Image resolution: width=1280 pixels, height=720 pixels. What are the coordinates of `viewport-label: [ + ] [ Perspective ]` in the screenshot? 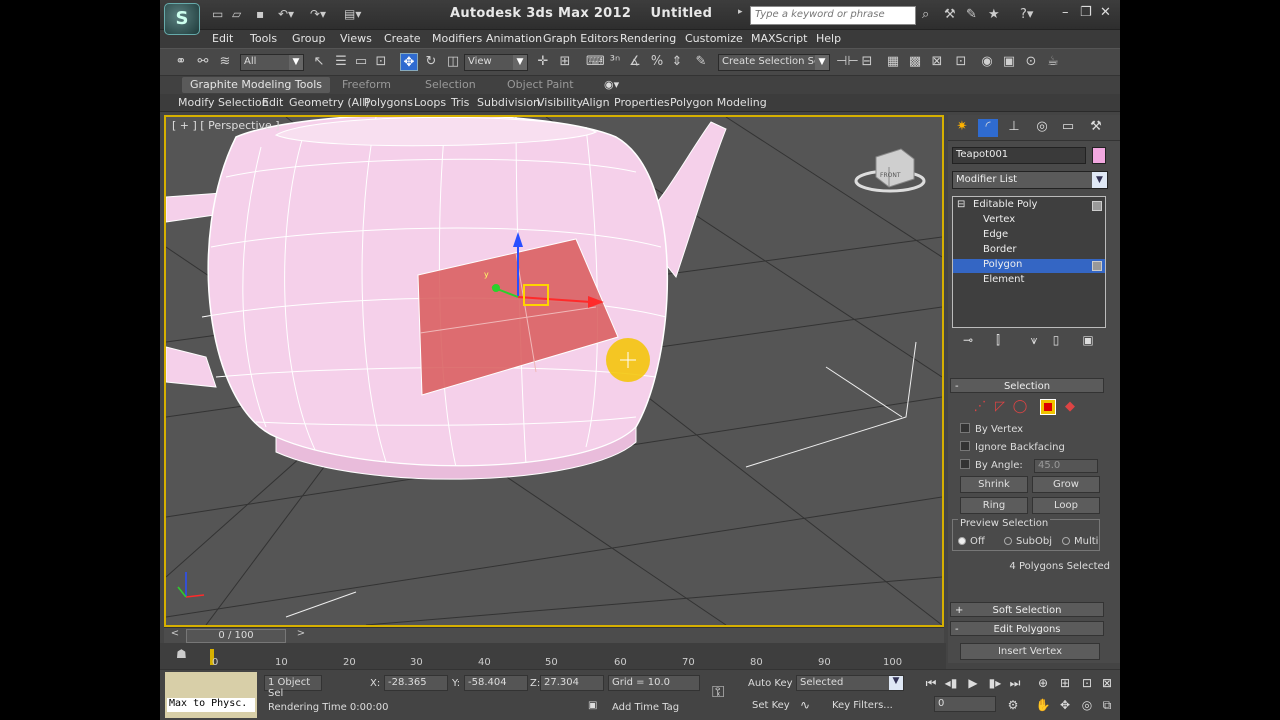 It's located at (226, 125).